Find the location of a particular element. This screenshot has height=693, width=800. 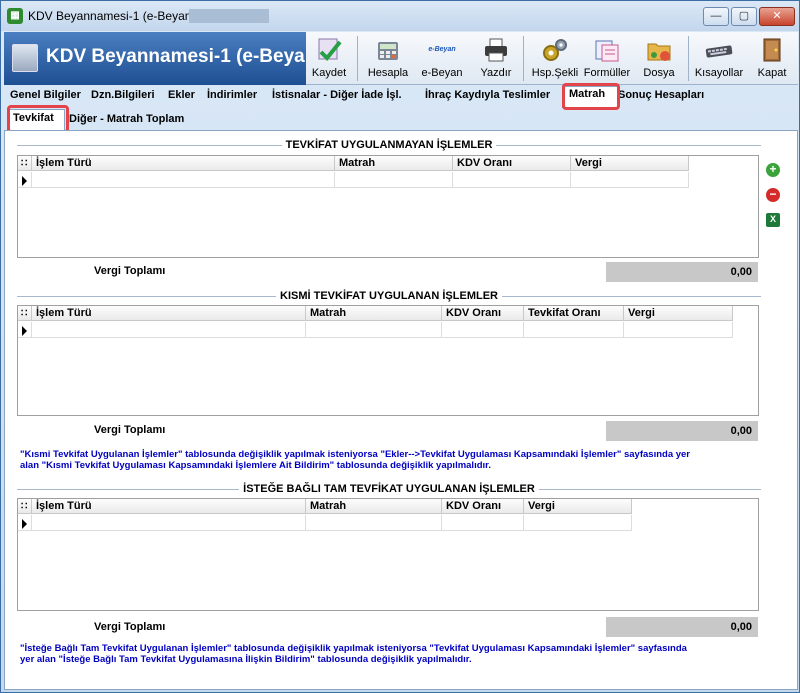

tab-ihrac-kaydiyla: İhraç Kaydıyla Teslimler is located at coordinates (487, 95).